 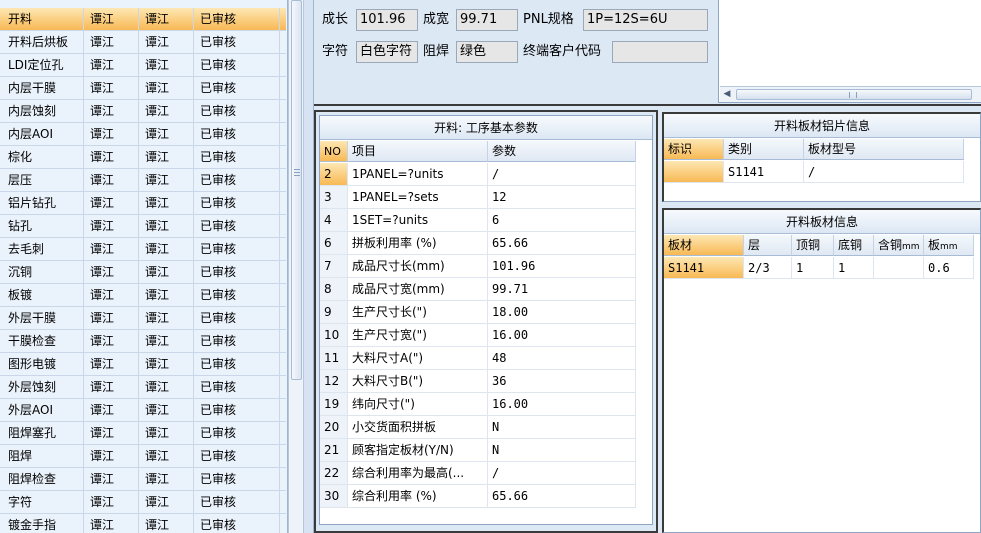 I want to click on width-field: 99.71, so click(x=487, y=20).